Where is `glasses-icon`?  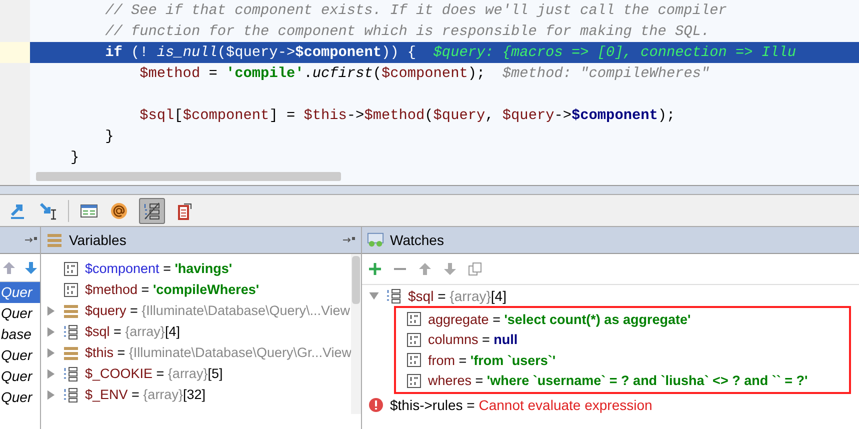
glasses-icon is located at coordinates (375, 240).